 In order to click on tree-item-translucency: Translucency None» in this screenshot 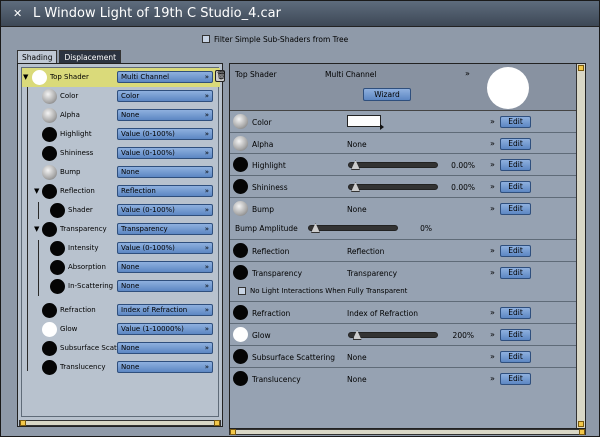, I will do `click(121, 367)`.